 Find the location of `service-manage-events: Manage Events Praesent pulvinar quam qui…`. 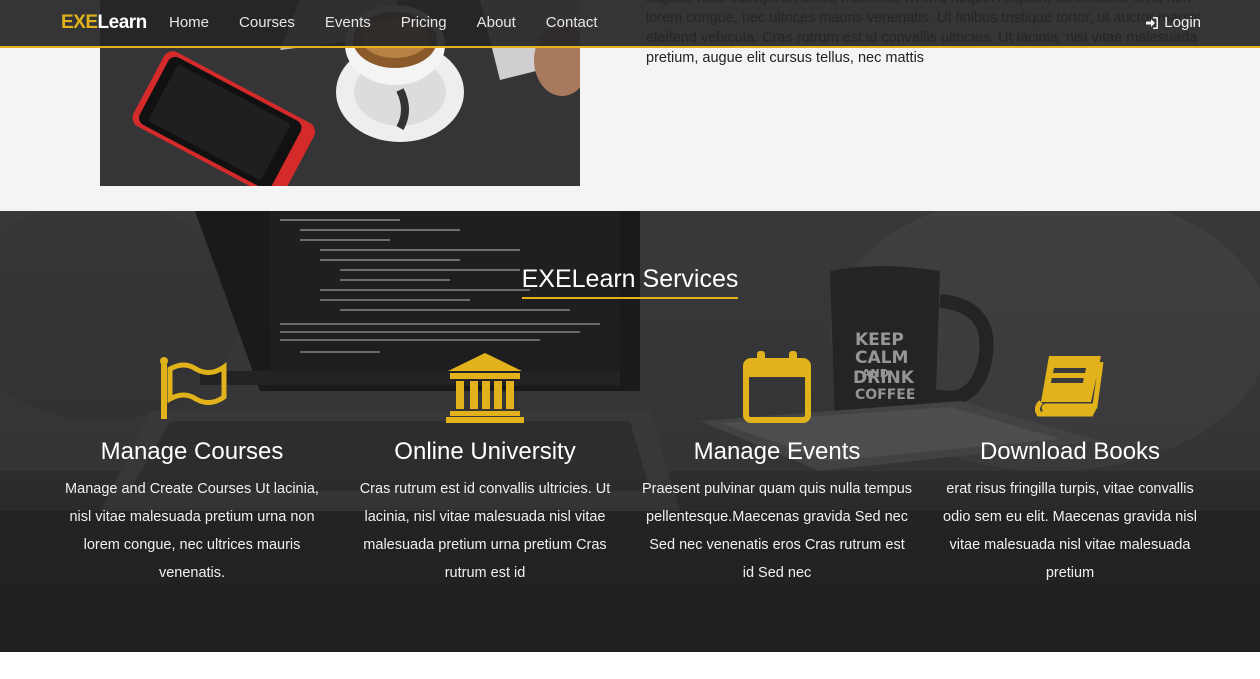

service-manage-events: Manage Events Praesent pulvinar quam qui… is located at coordinates (777, 469).